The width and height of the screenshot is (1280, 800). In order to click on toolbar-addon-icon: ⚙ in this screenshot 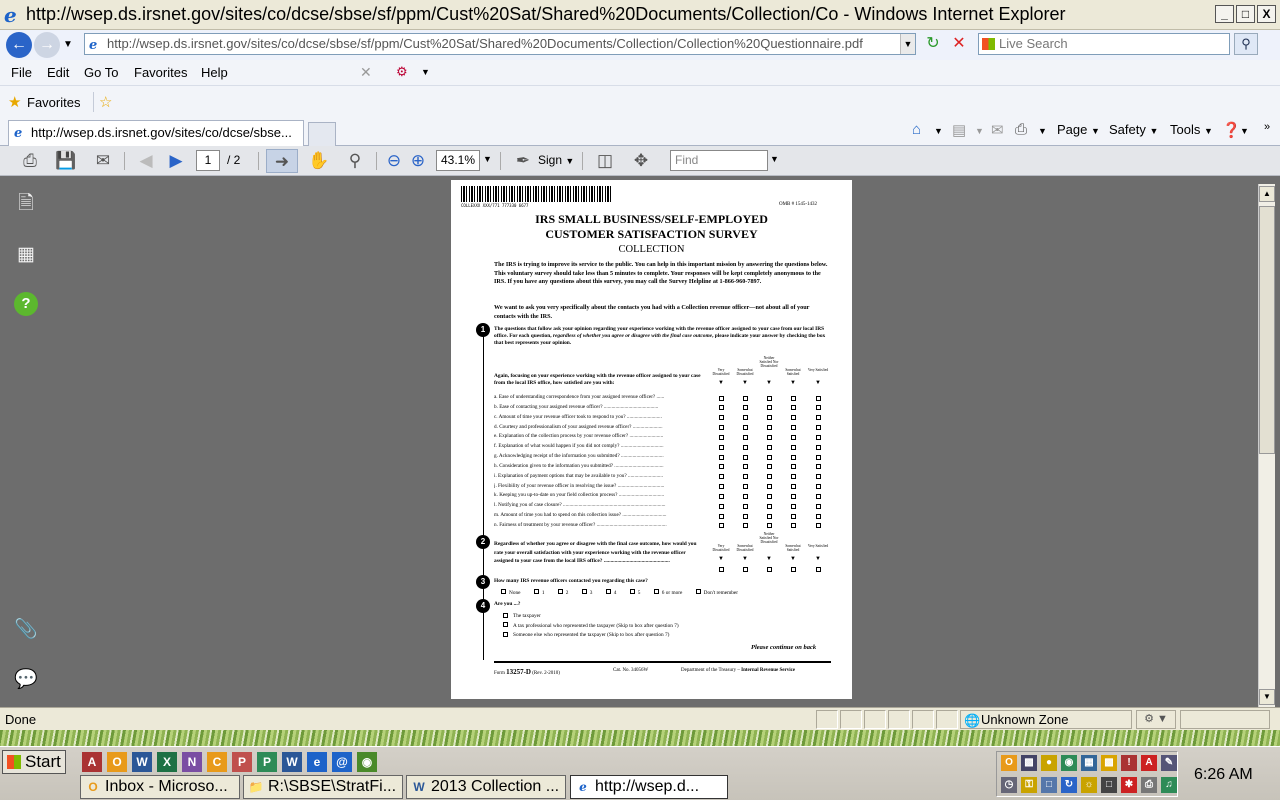, I will do `click(405, 72)`.